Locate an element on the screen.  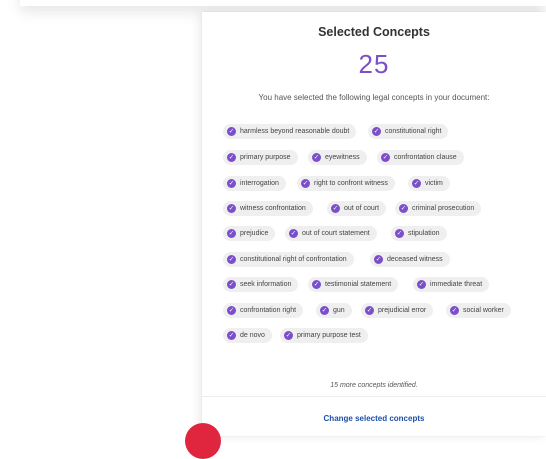
concept-chip: ✓ constitutional right of confrontation is located at coordinates (288, 259).